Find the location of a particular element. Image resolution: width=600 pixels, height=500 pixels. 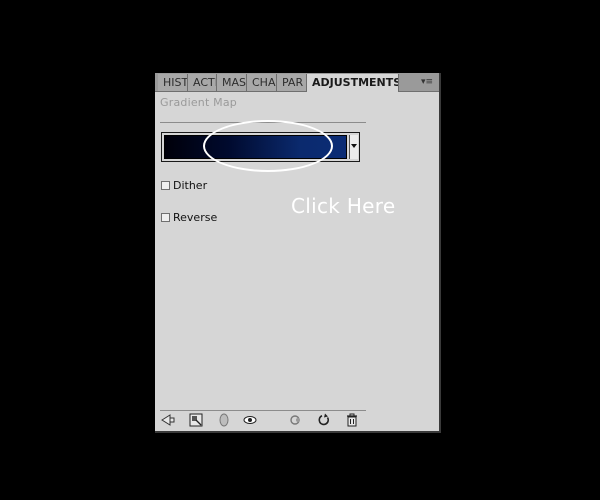

reverse-option: Reverse is located at coordinates (189, 217).